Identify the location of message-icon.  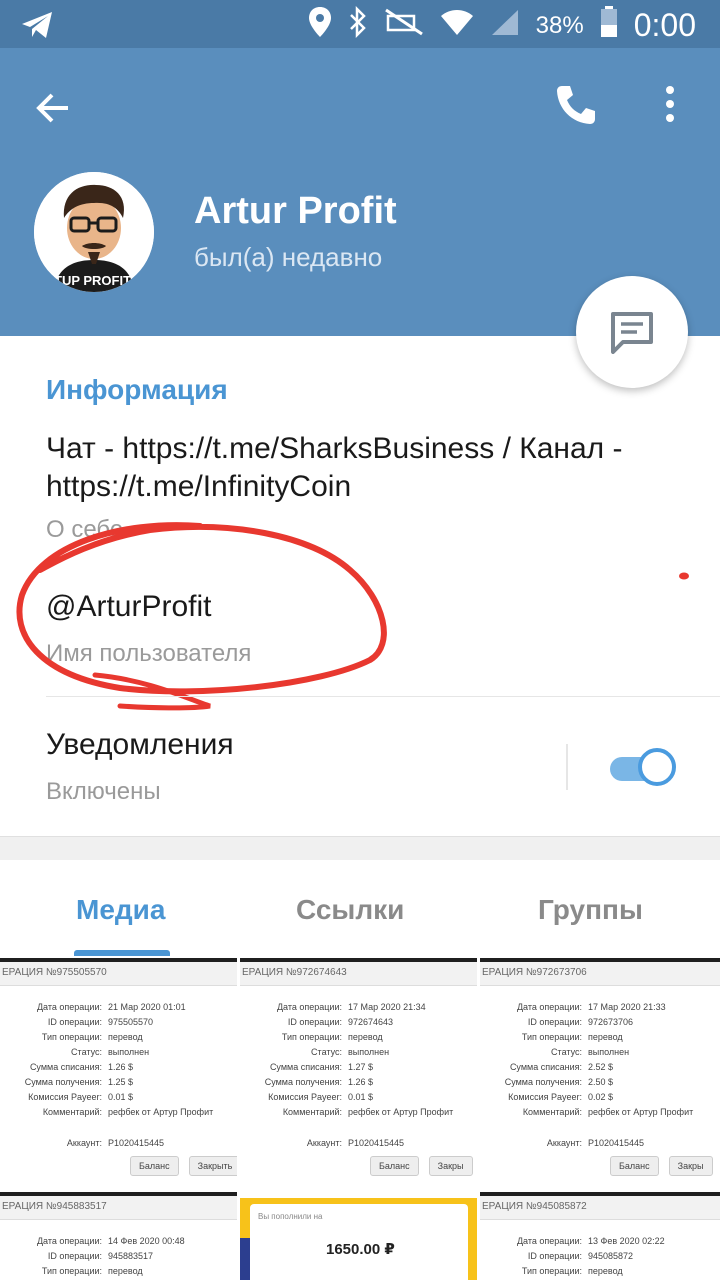
(632, 333).